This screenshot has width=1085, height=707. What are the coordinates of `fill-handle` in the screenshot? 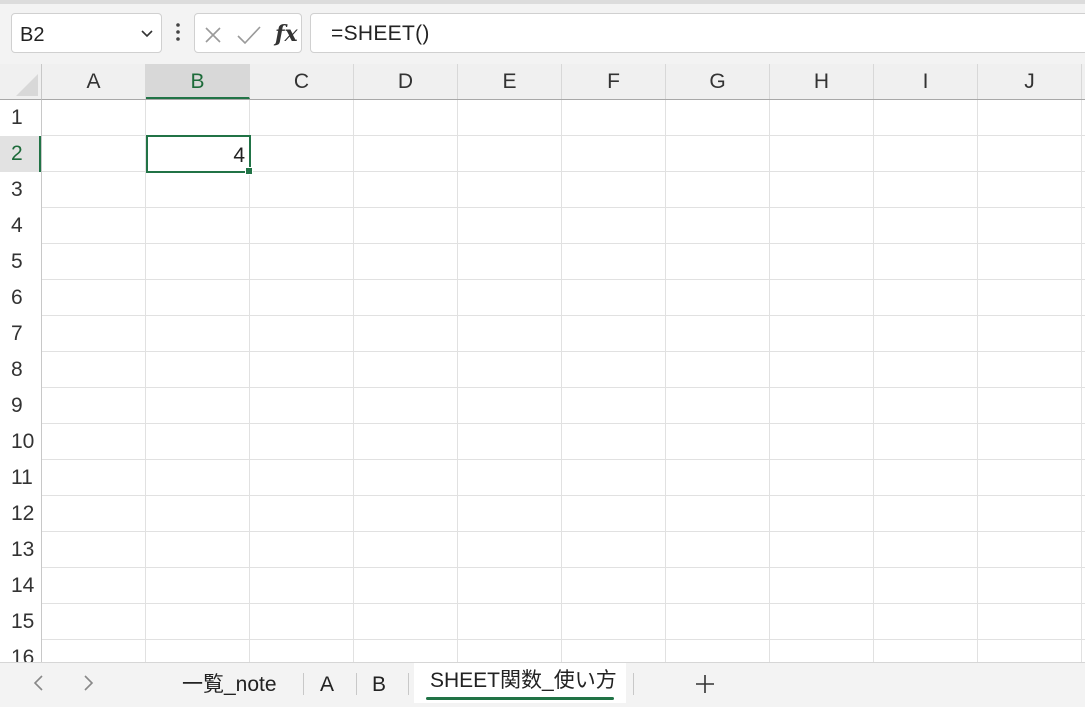 It's located at (249, 171).